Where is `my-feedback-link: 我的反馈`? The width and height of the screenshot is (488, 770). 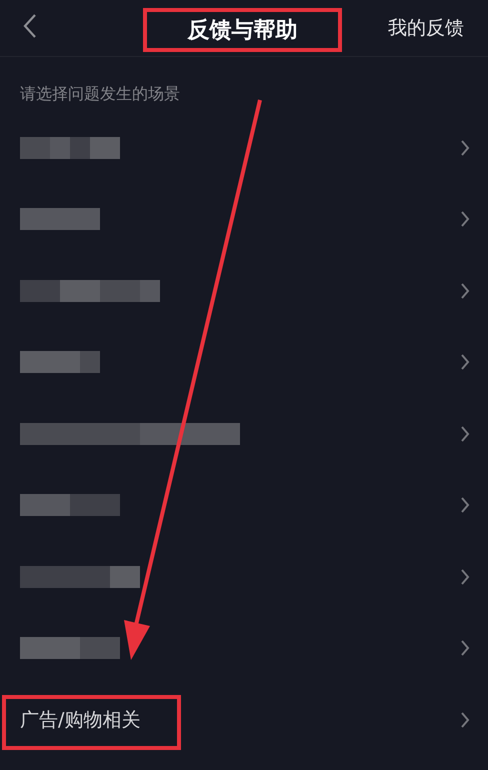 my-feedback-link: 我的反馈 is located at coordinates (426, 28).